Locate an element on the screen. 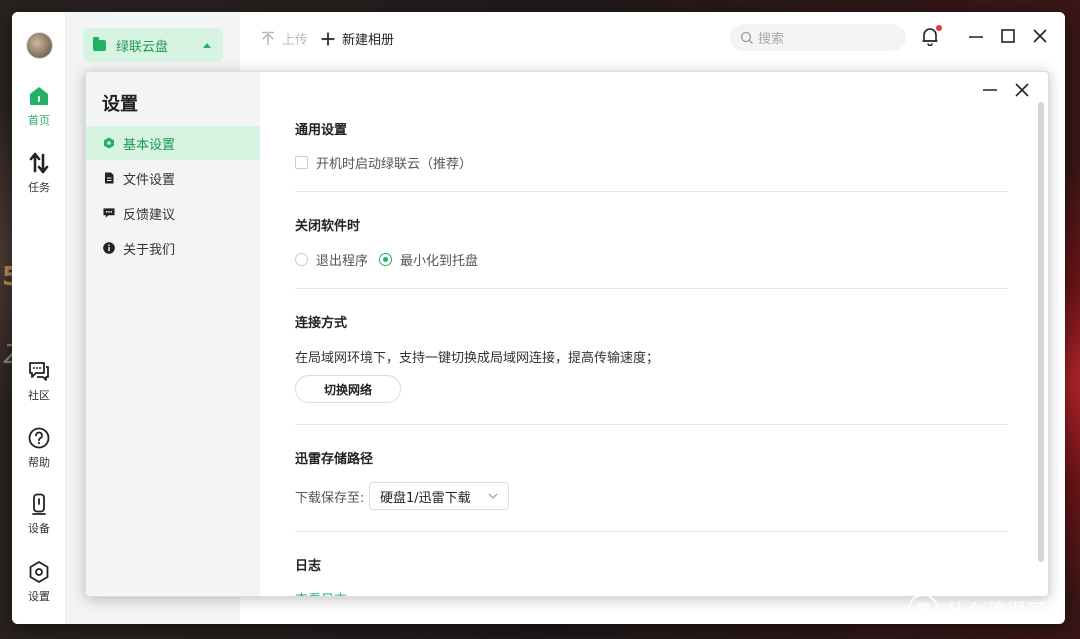 This screenshot has width=1080, height=639. nav-about: 关于我们 is located at coordinates (173, 248).